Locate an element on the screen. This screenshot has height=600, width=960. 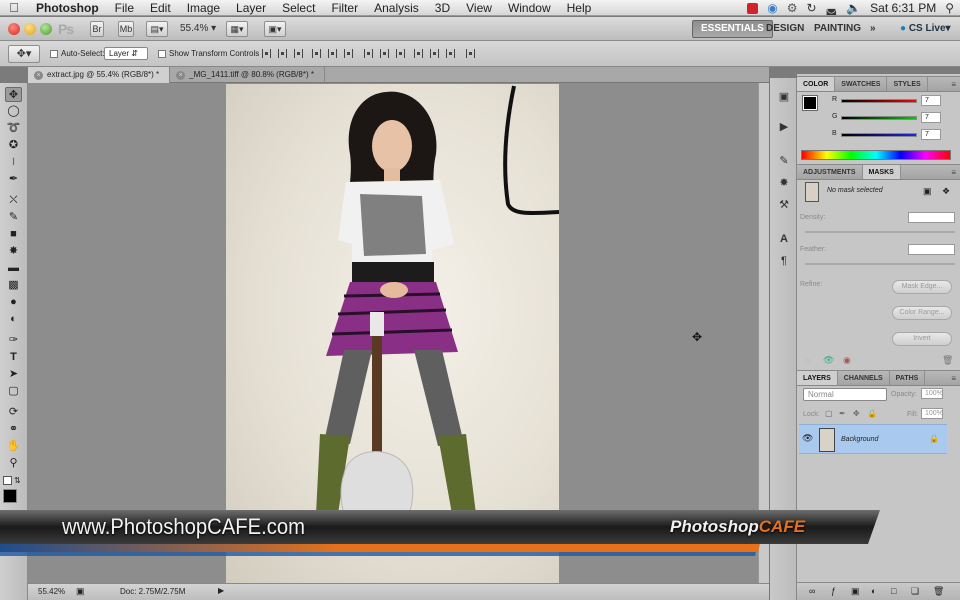
tool-presets-panel-icon: ⚒ is located at coordinates (784, 205).